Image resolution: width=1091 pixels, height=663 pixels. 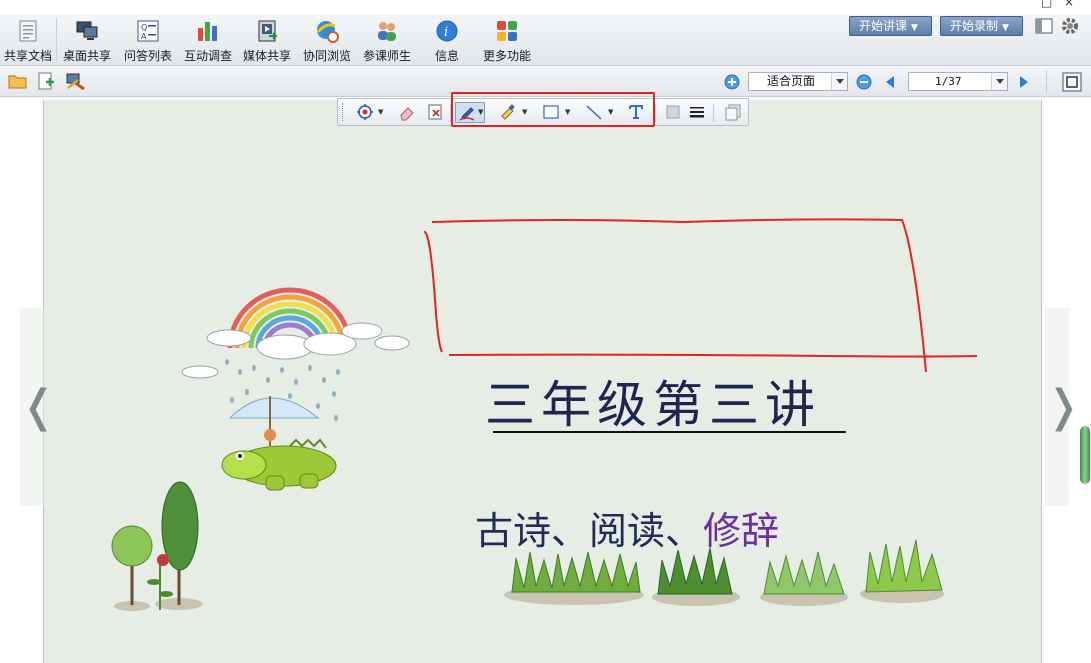 What do you see at coordinates (279, 464) in the screenshot?
I see `crocodile-icon` at bounding box center [279, 464].